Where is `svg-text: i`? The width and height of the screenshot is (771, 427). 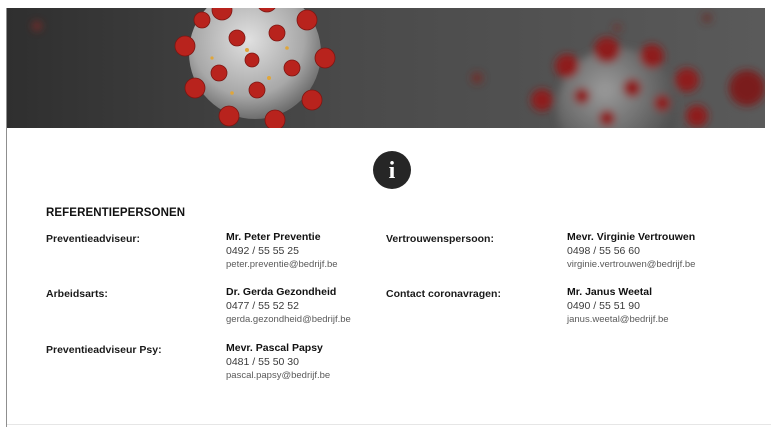 svg-text: i is located at coordinates (392, 171).